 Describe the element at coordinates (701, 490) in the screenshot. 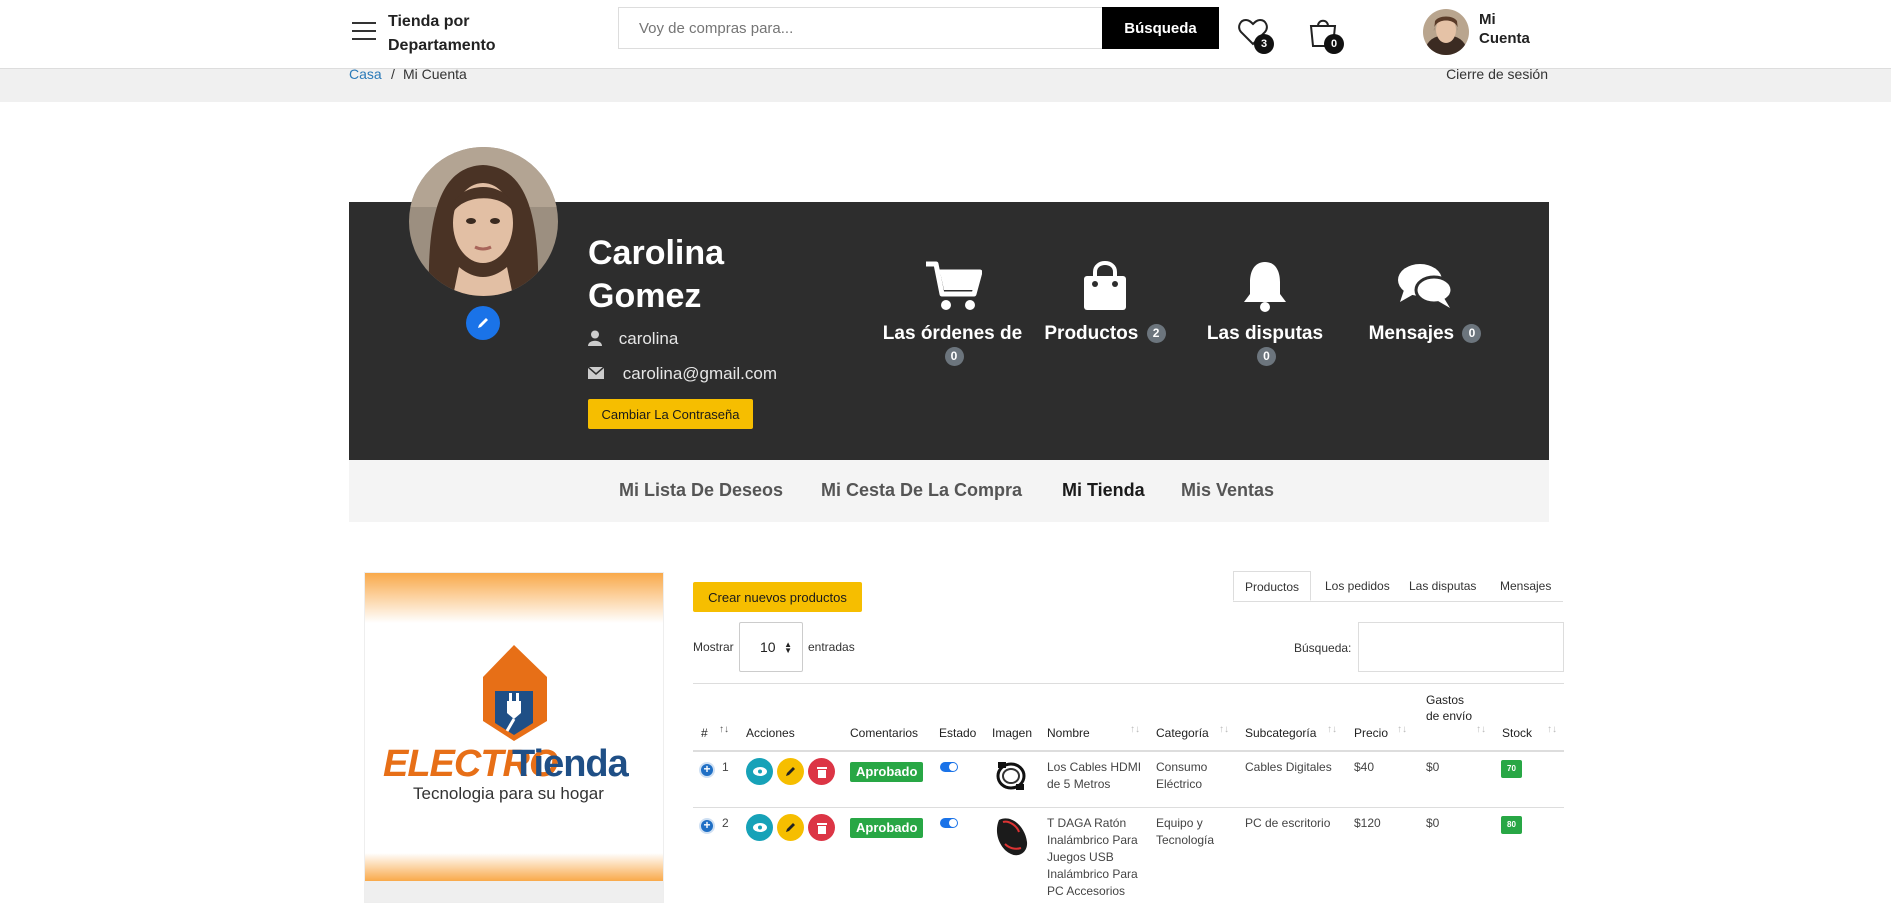

I see `tab-wishlist: Mi Lista De Deseos` at that location.